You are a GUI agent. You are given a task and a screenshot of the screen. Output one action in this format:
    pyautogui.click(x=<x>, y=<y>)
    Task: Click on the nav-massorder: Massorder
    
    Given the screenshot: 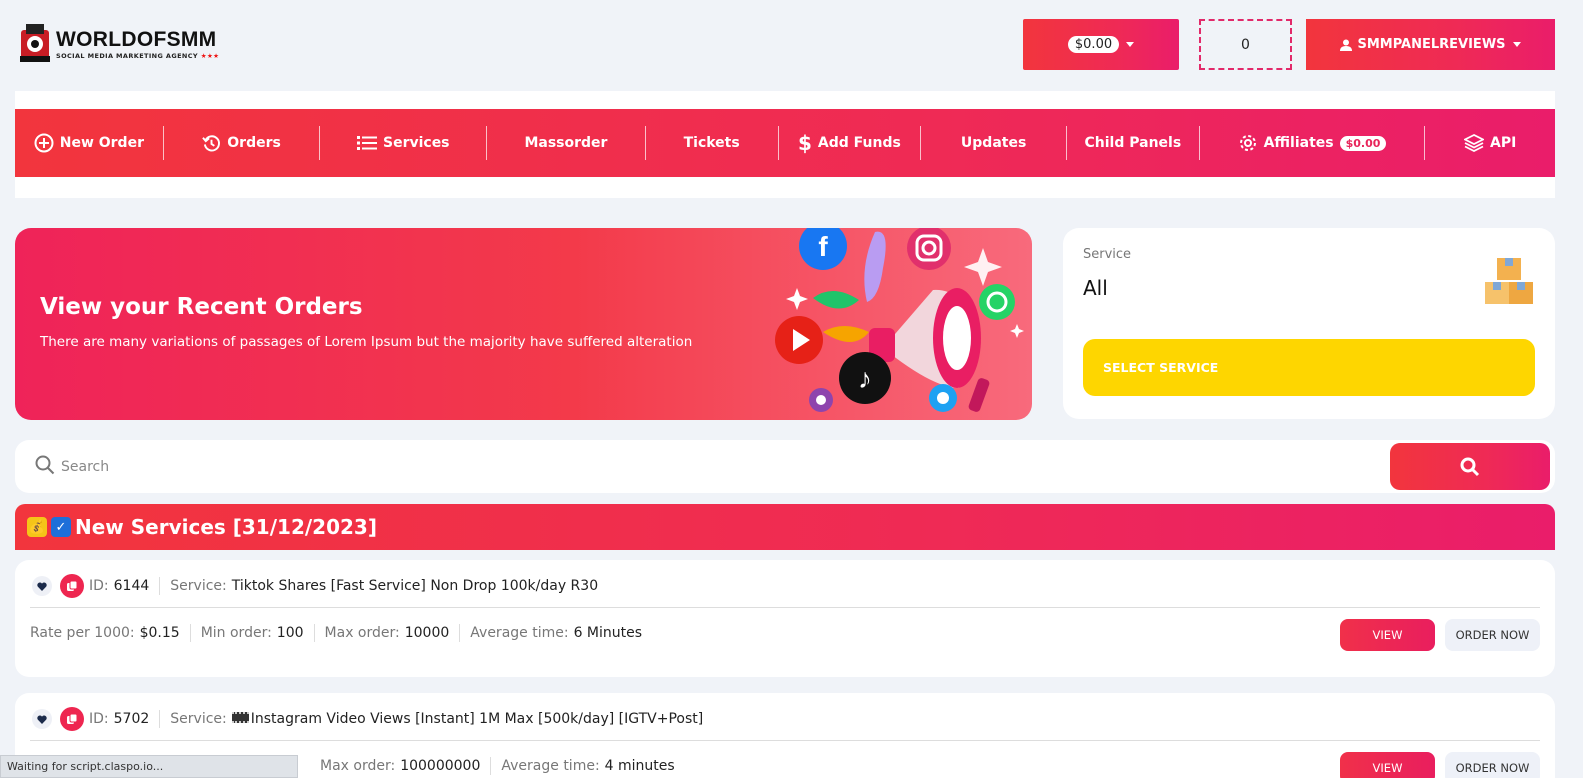 What is the action you would take?
    pyautogui.click(x=566, y=143)
    